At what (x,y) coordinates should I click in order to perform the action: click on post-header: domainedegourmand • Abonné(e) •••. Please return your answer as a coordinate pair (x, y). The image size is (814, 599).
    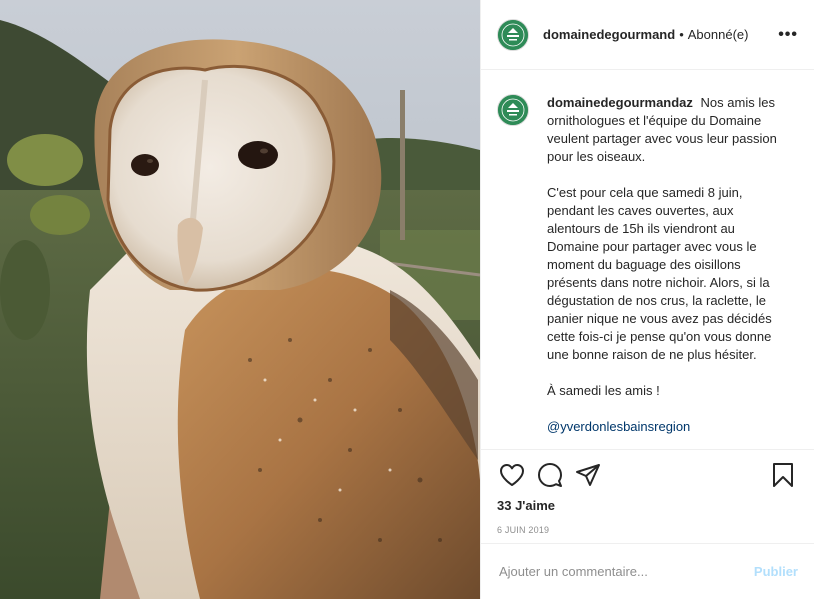
    Looking at the image, I should click on (647, 35).